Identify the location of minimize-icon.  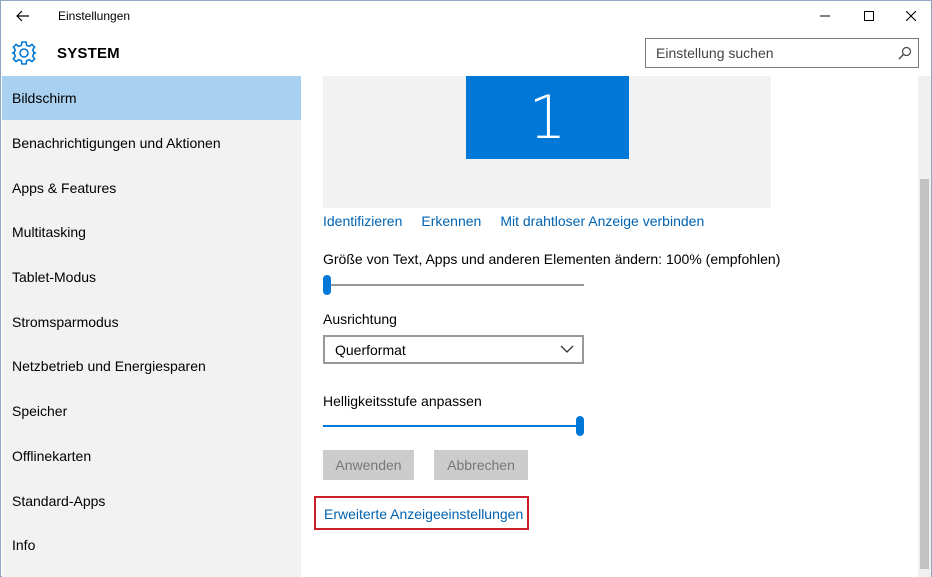
(825, 16).